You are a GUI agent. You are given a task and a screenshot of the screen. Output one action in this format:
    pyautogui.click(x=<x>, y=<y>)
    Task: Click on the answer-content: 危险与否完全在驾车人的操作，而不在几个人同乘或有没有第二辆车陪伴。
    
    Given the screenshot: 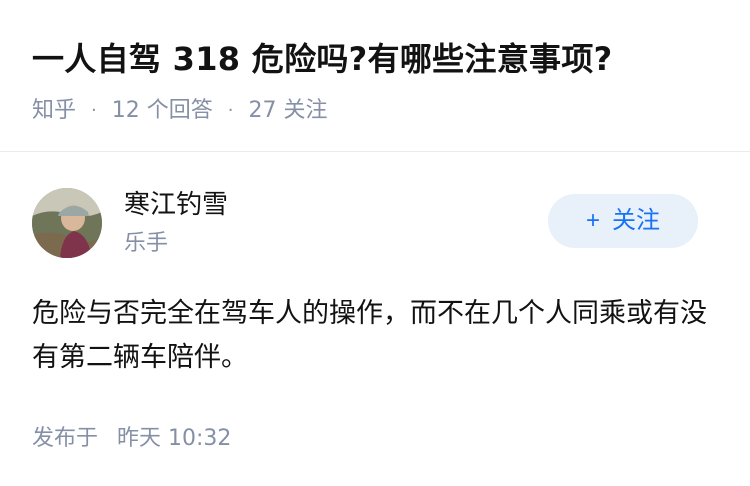 What is the action you would take?
    pyautogui.click(x=369, y=335)
    